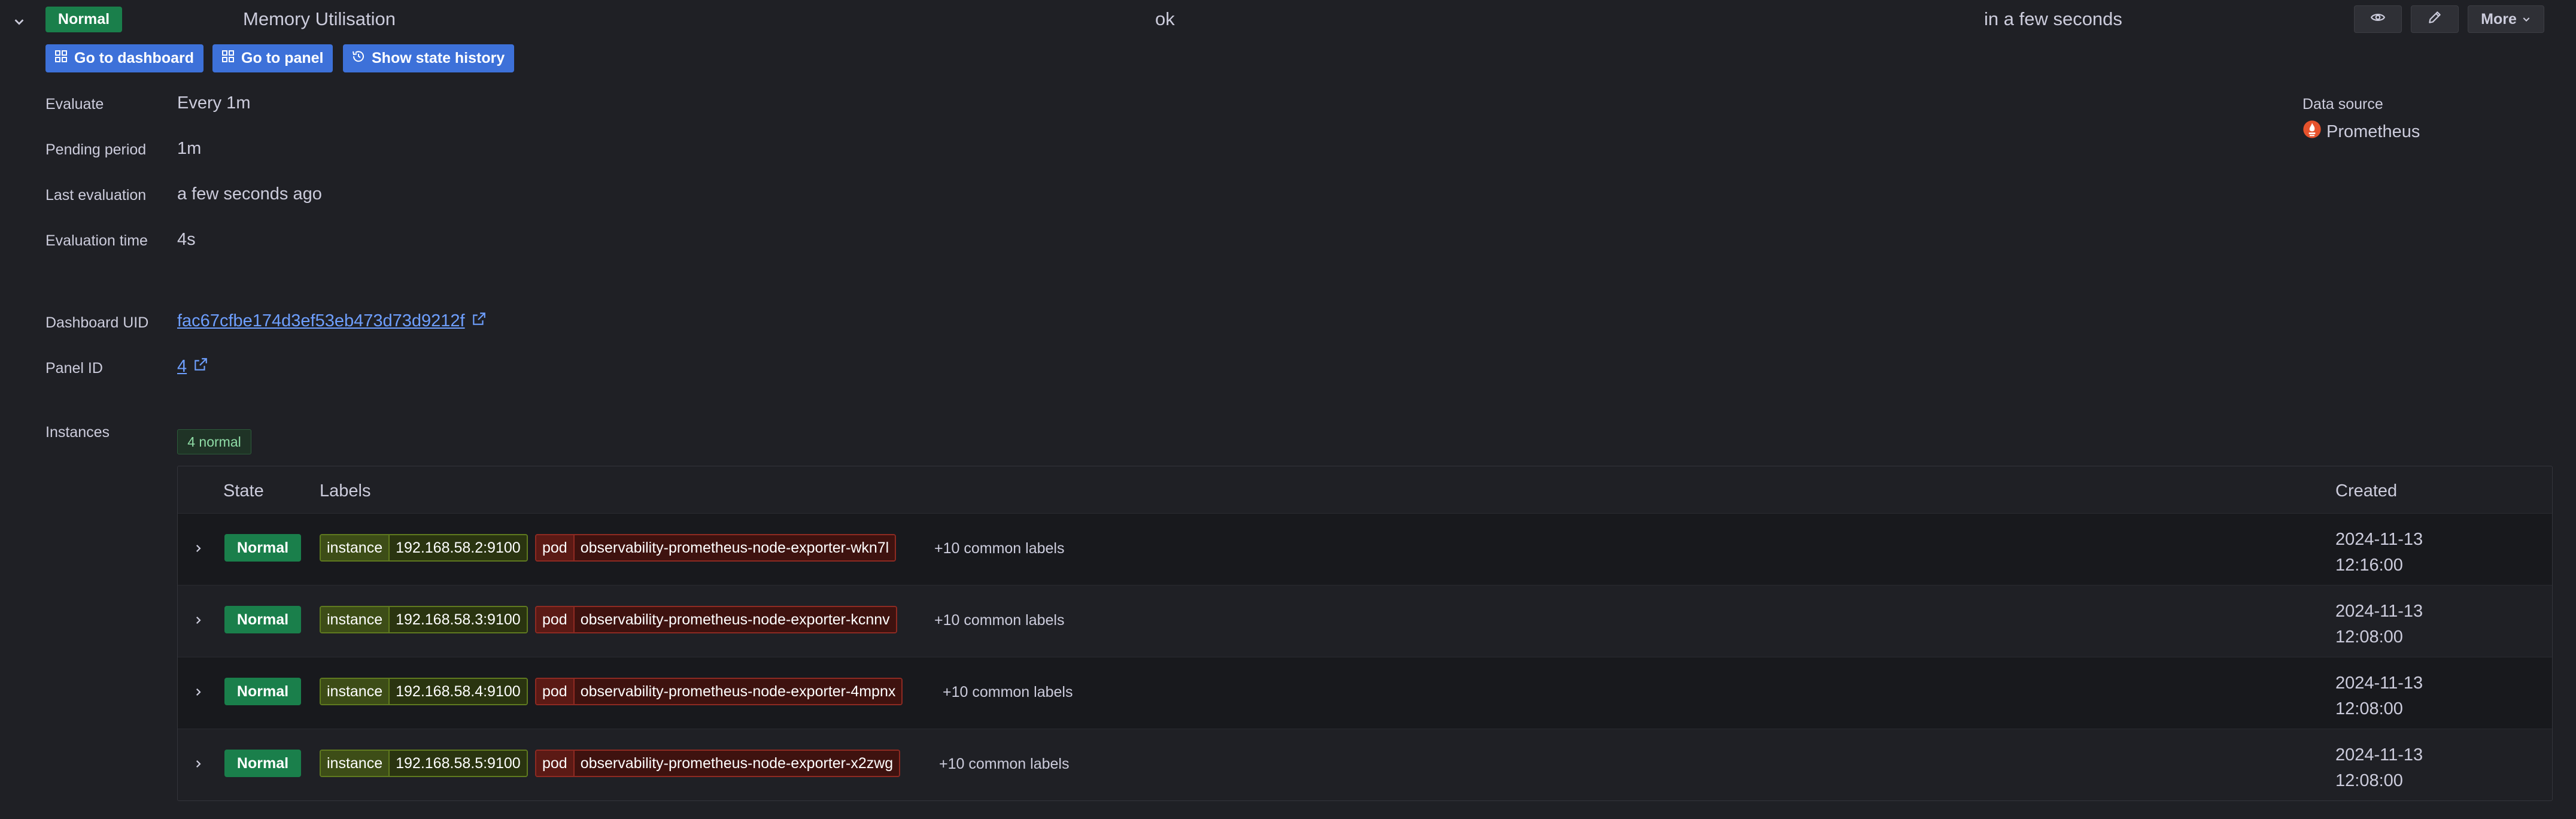 The width and height of the screenshot is (2576, 819). I want to click on edit-button, so click(2435, 19).